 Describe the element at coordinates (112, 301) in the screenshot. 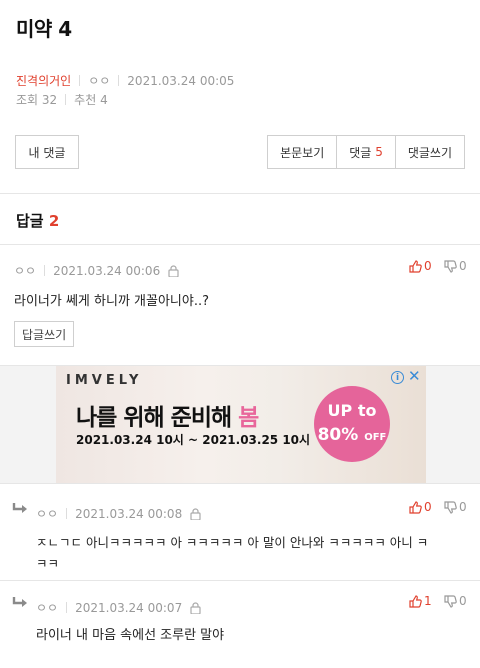

I see `comment-text: 라이너가 쎄게 하니까 개꼴아니야..?` at that location.